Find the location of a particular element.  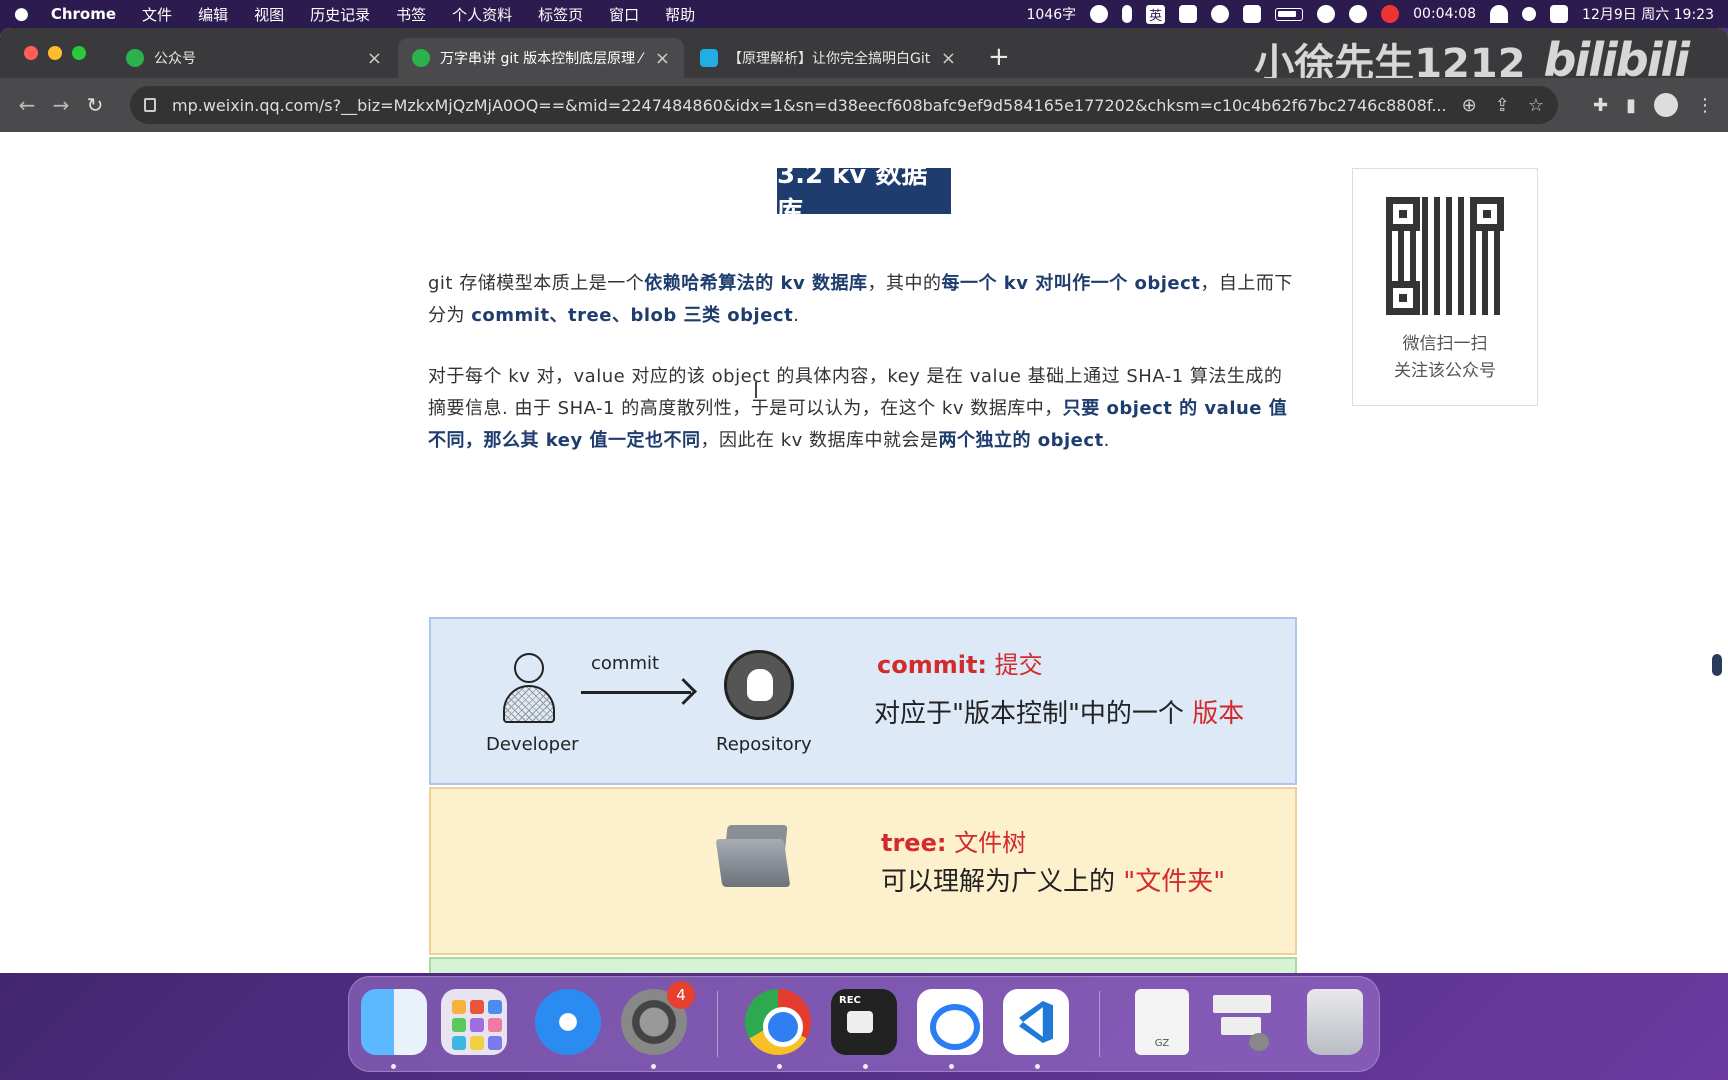

bold-run: commit、tree、blob 三类 object is located at coordinates (632, 315).